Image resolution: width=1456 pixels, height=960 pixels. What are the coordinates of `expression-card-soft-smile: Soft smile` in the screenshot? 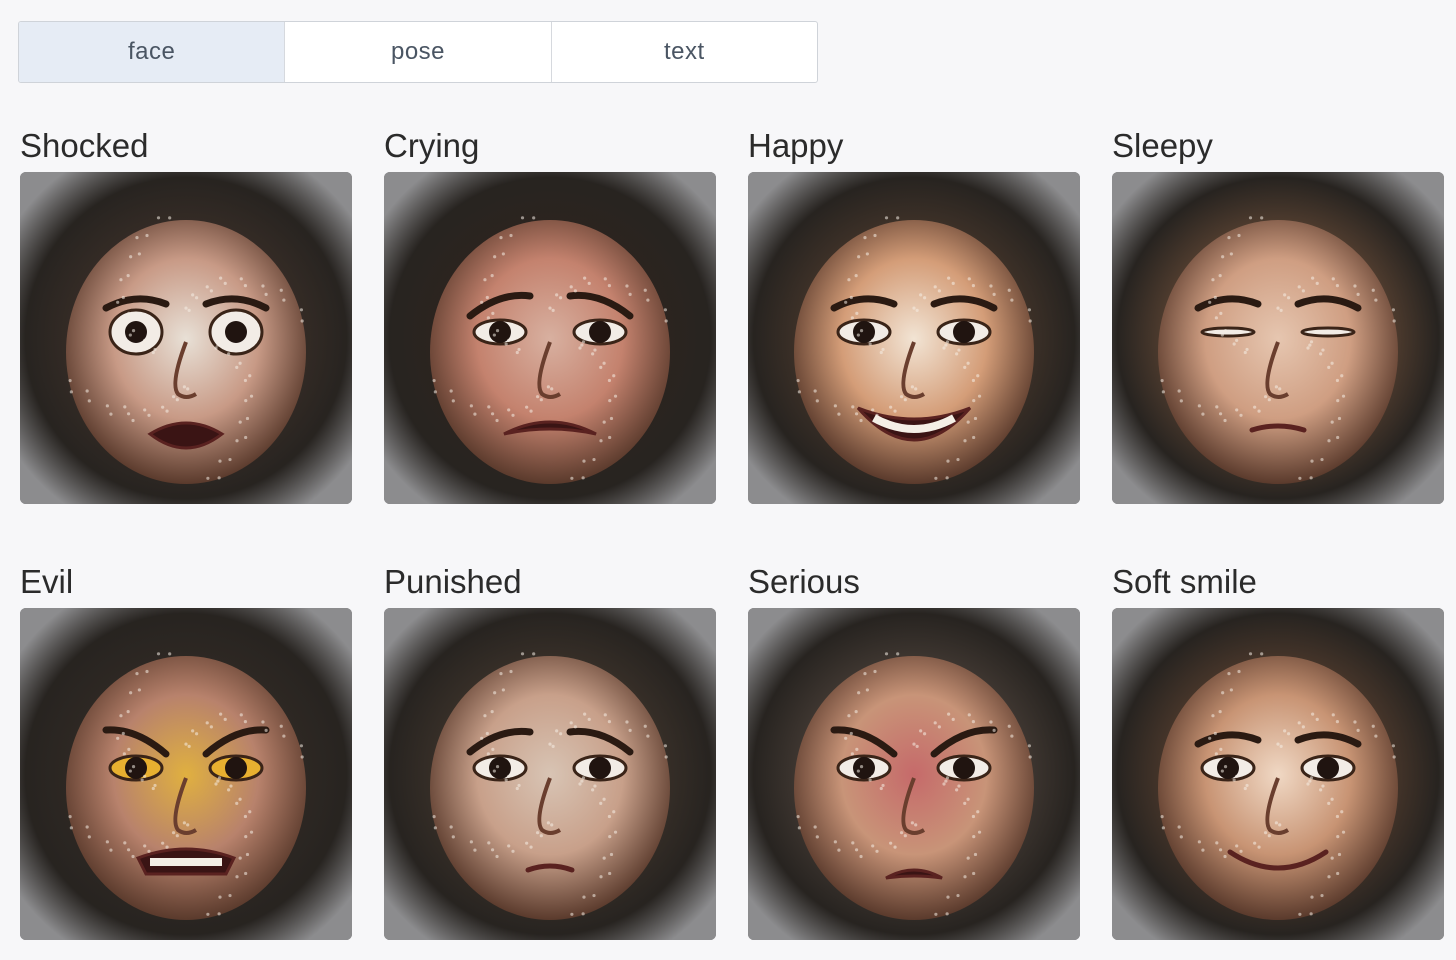 It's located at (1278, 748).